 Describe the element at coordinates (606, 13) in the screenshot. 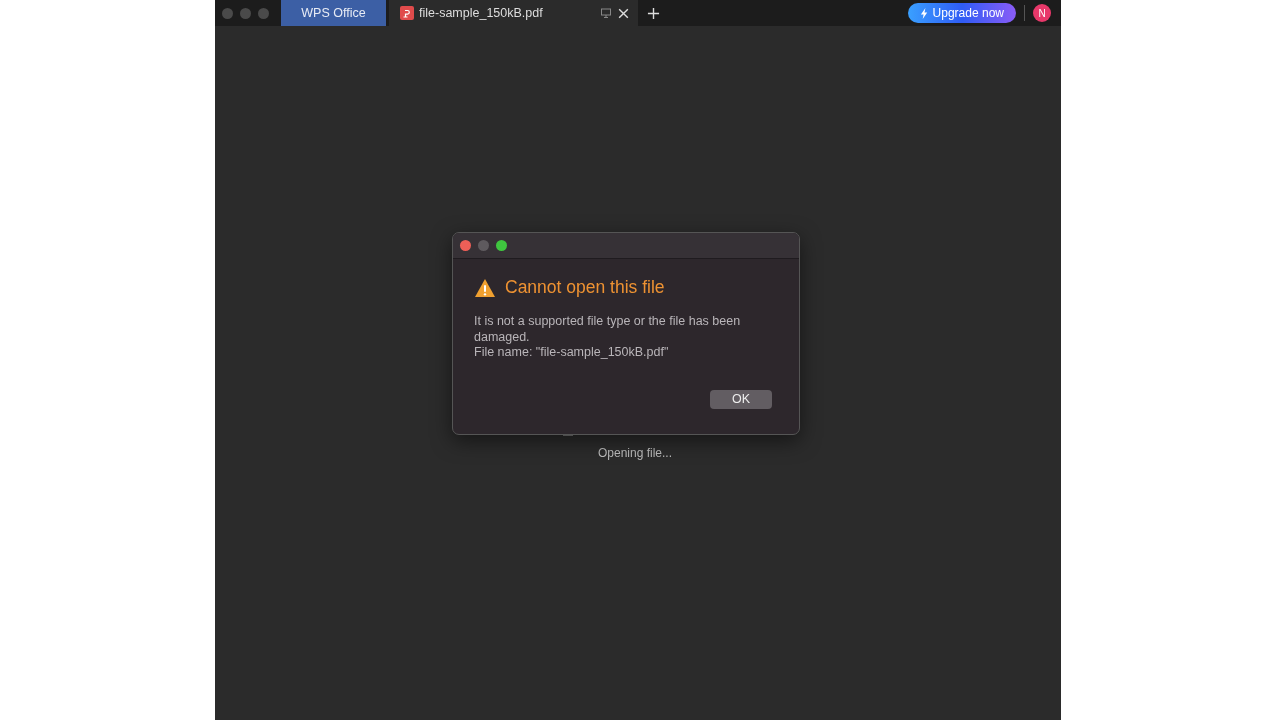

I see `monitor-icon` at that location.